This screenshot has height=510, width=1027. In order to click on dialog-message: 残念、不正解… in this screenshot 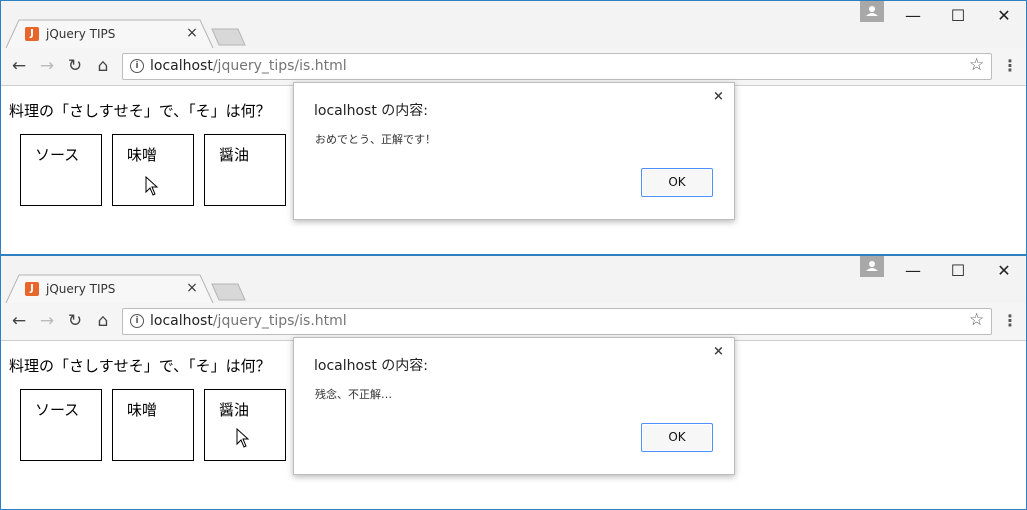, I will do `click(353, 394)`.